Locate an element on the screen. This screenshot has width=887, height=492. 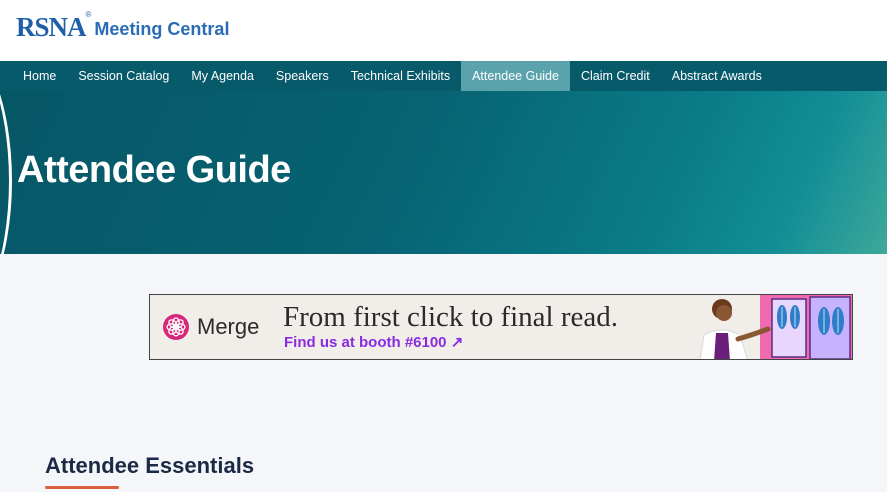
page-title: Attendee Guide is located at coordinates (154, 170).